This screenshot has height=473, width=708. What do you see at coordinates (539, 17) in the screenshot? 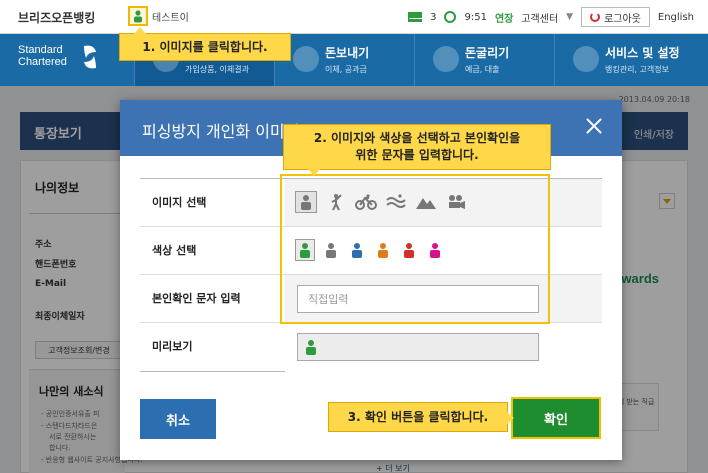
I see `customer-center-menu: 고객센터` at bounding box center [539, 17].